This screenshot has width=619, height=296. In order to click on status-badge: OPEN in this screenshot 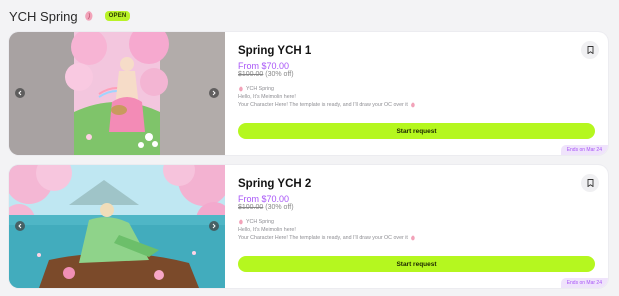, I will do `click(117, 16)`.